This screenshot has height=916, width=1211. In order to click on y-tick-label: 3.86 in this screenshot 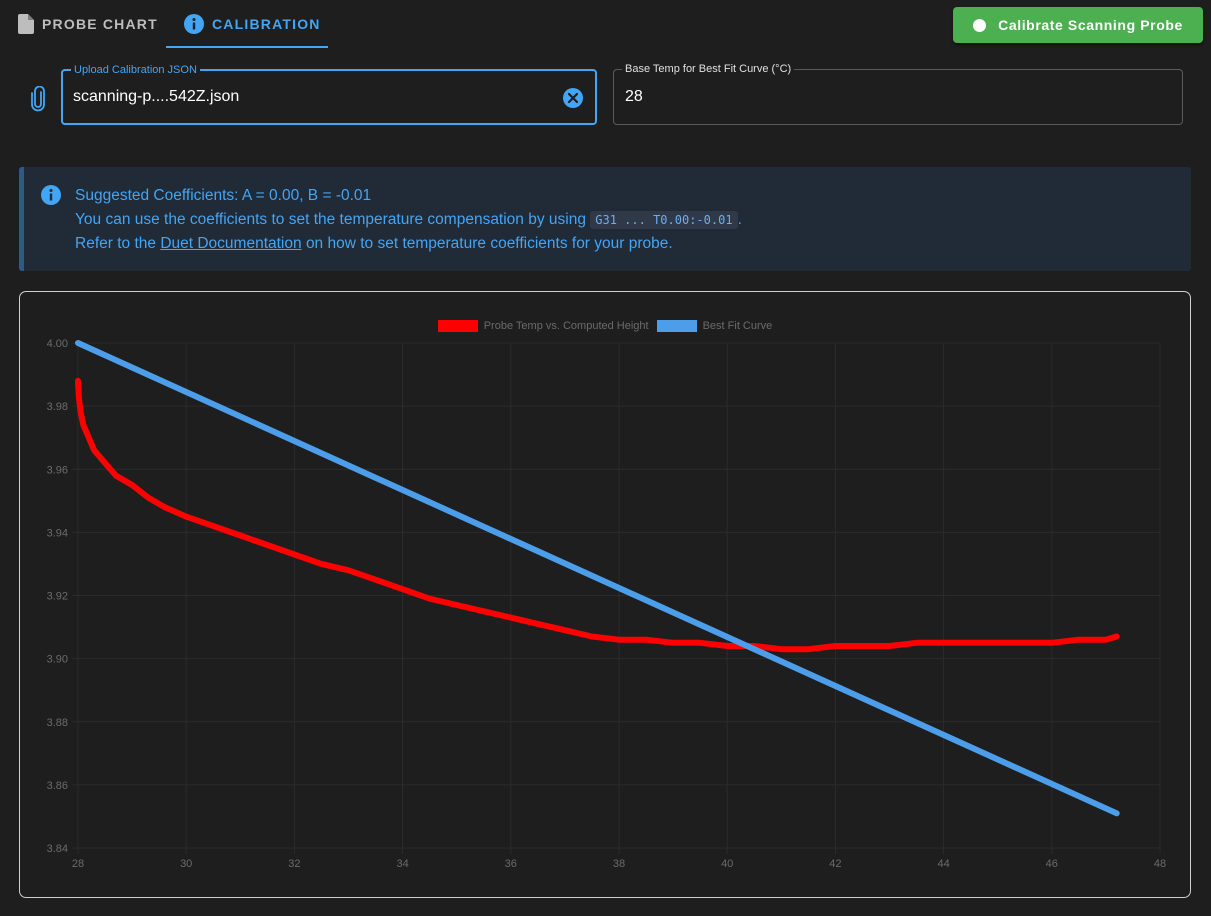, I will do `click(57, 786)`.